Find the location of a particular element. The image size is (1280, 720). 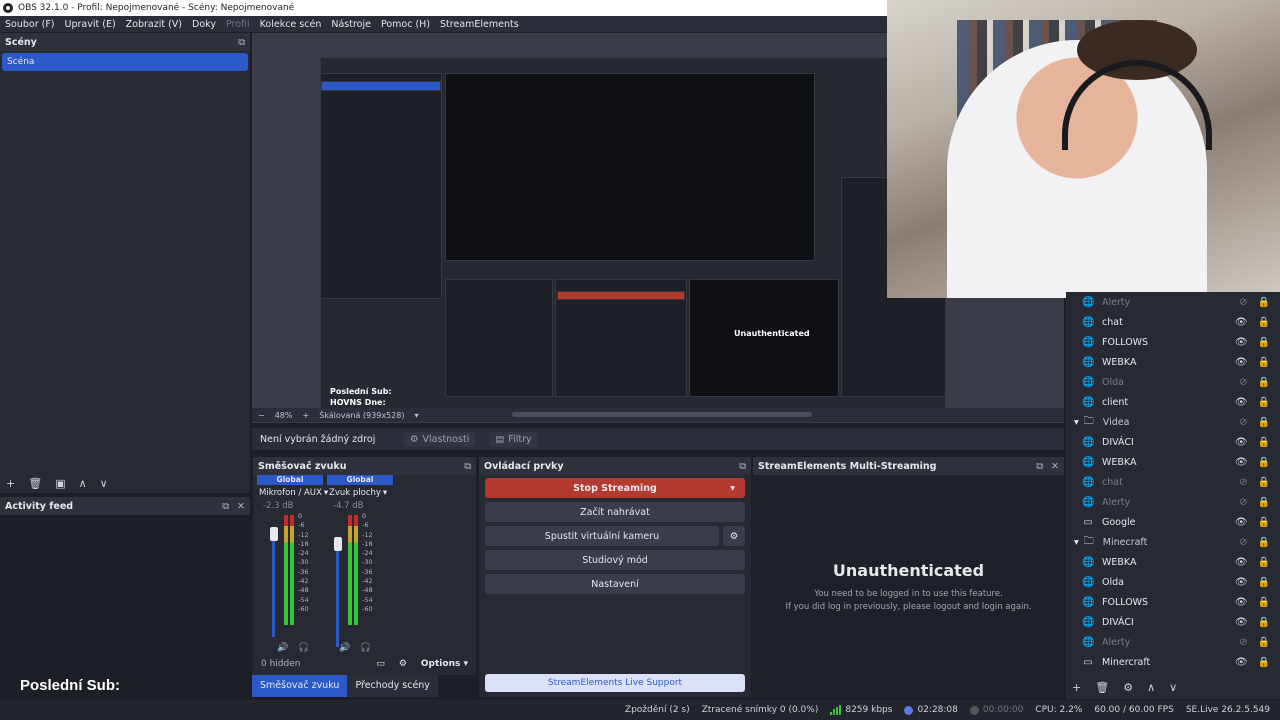

source-row: ▾ 🗀 Minecraft ⊘ 🔒 is located at coordinates (1173, 542).